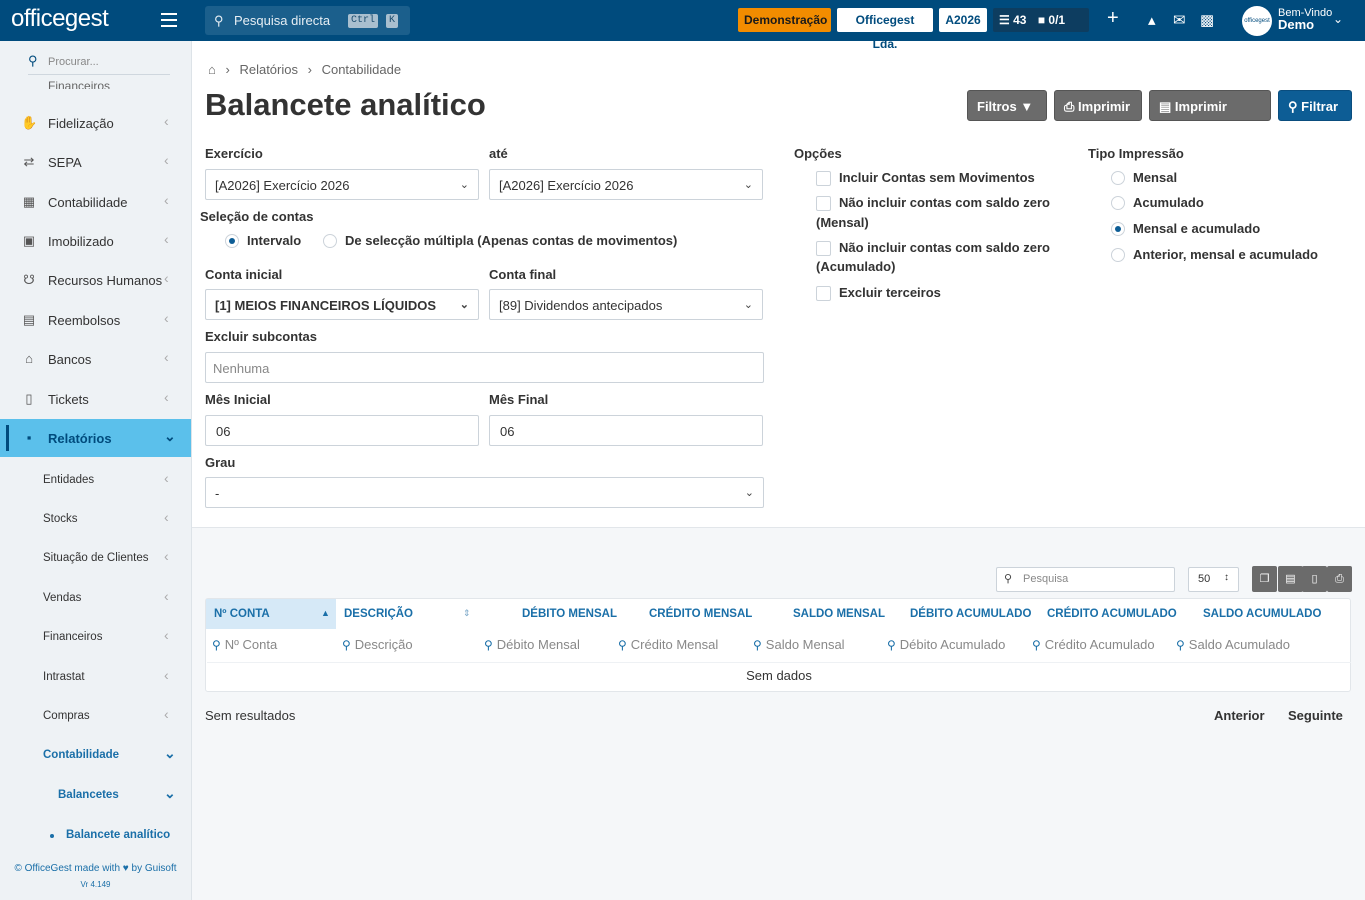 Image resolution: width=1365 pixels, height=900 pixels. I want to click on sidebar-item-relatorios: ▪ Relatórios ⌄, so click(95, 438).